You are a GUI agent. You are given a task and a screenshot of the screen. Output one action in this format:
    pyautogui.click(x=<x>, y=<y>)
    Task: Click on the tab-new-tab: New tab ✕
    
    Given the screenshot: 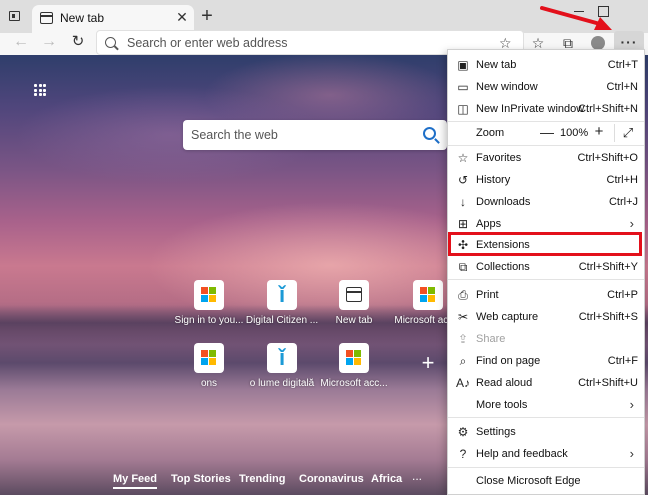 What is the action you would take?
    pyautogui.click(x=113, y=19)
    